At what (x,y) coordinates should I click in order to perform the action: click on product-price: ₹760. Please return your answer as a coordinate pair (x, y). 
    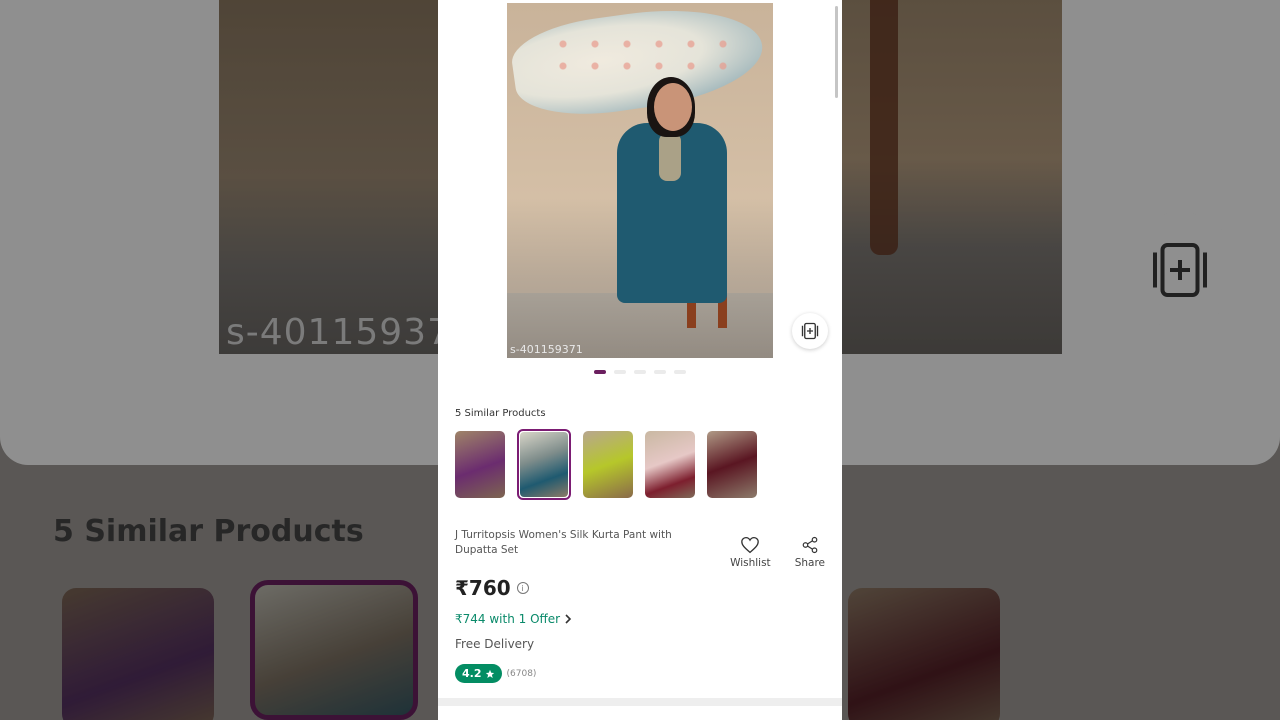
    Looking at the image, I should click on (483, 588).